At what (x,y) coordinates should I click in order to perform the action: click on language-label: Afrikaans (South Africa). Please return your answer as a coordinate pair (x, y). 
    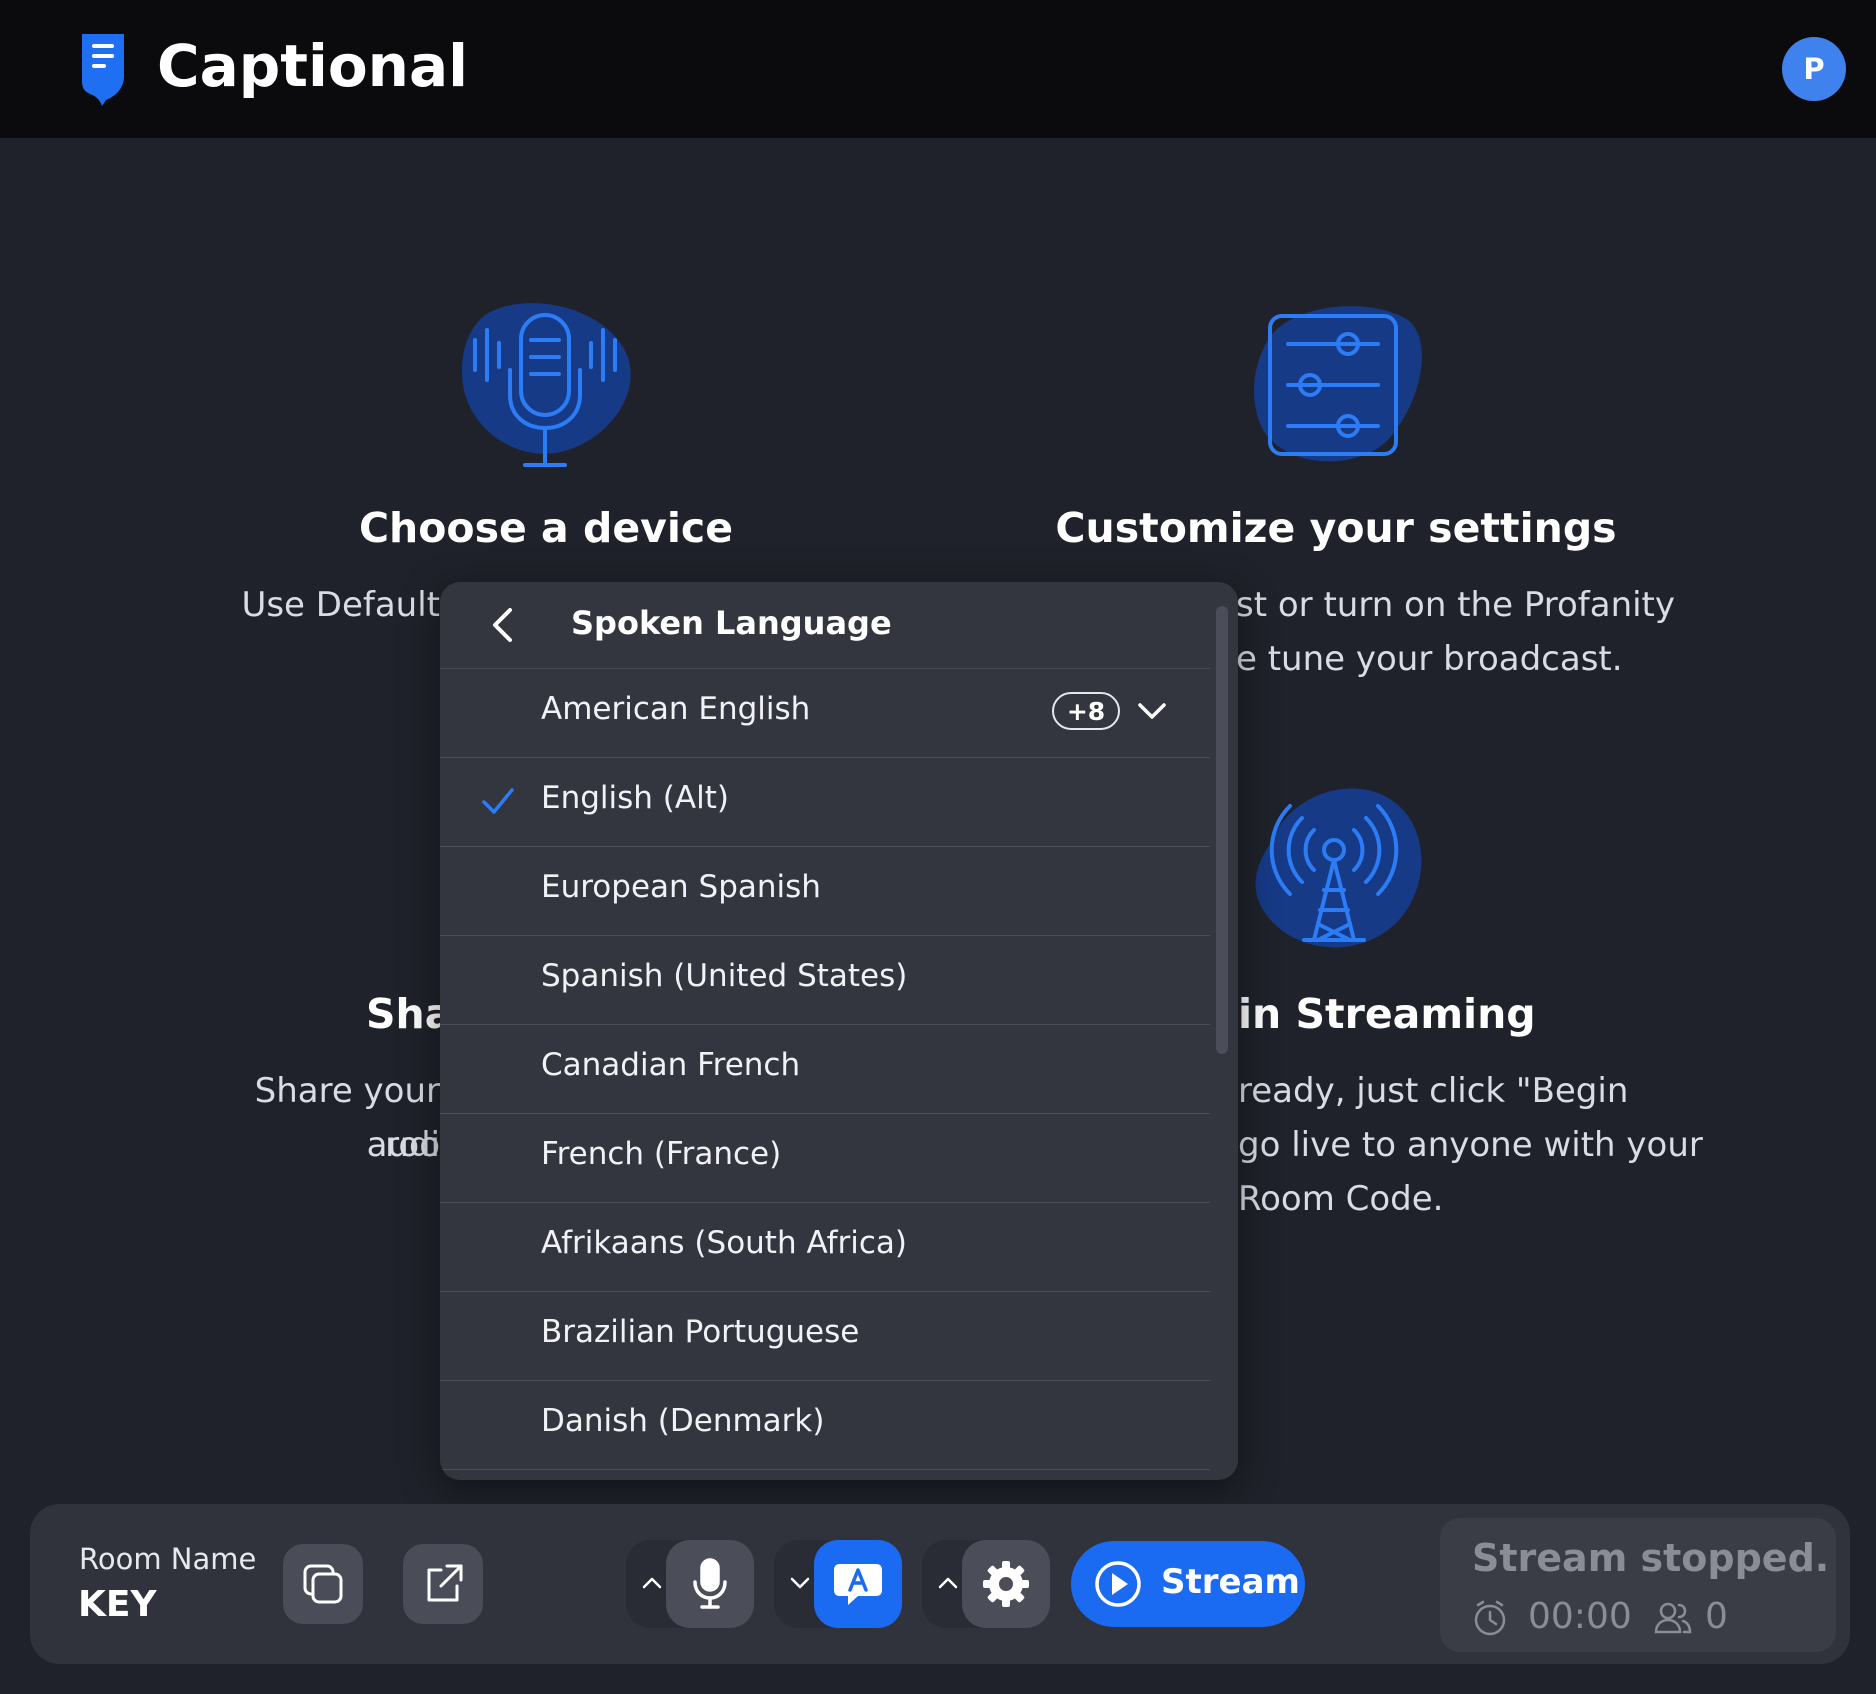
    Looking at the image, I should click on (724, 1243).